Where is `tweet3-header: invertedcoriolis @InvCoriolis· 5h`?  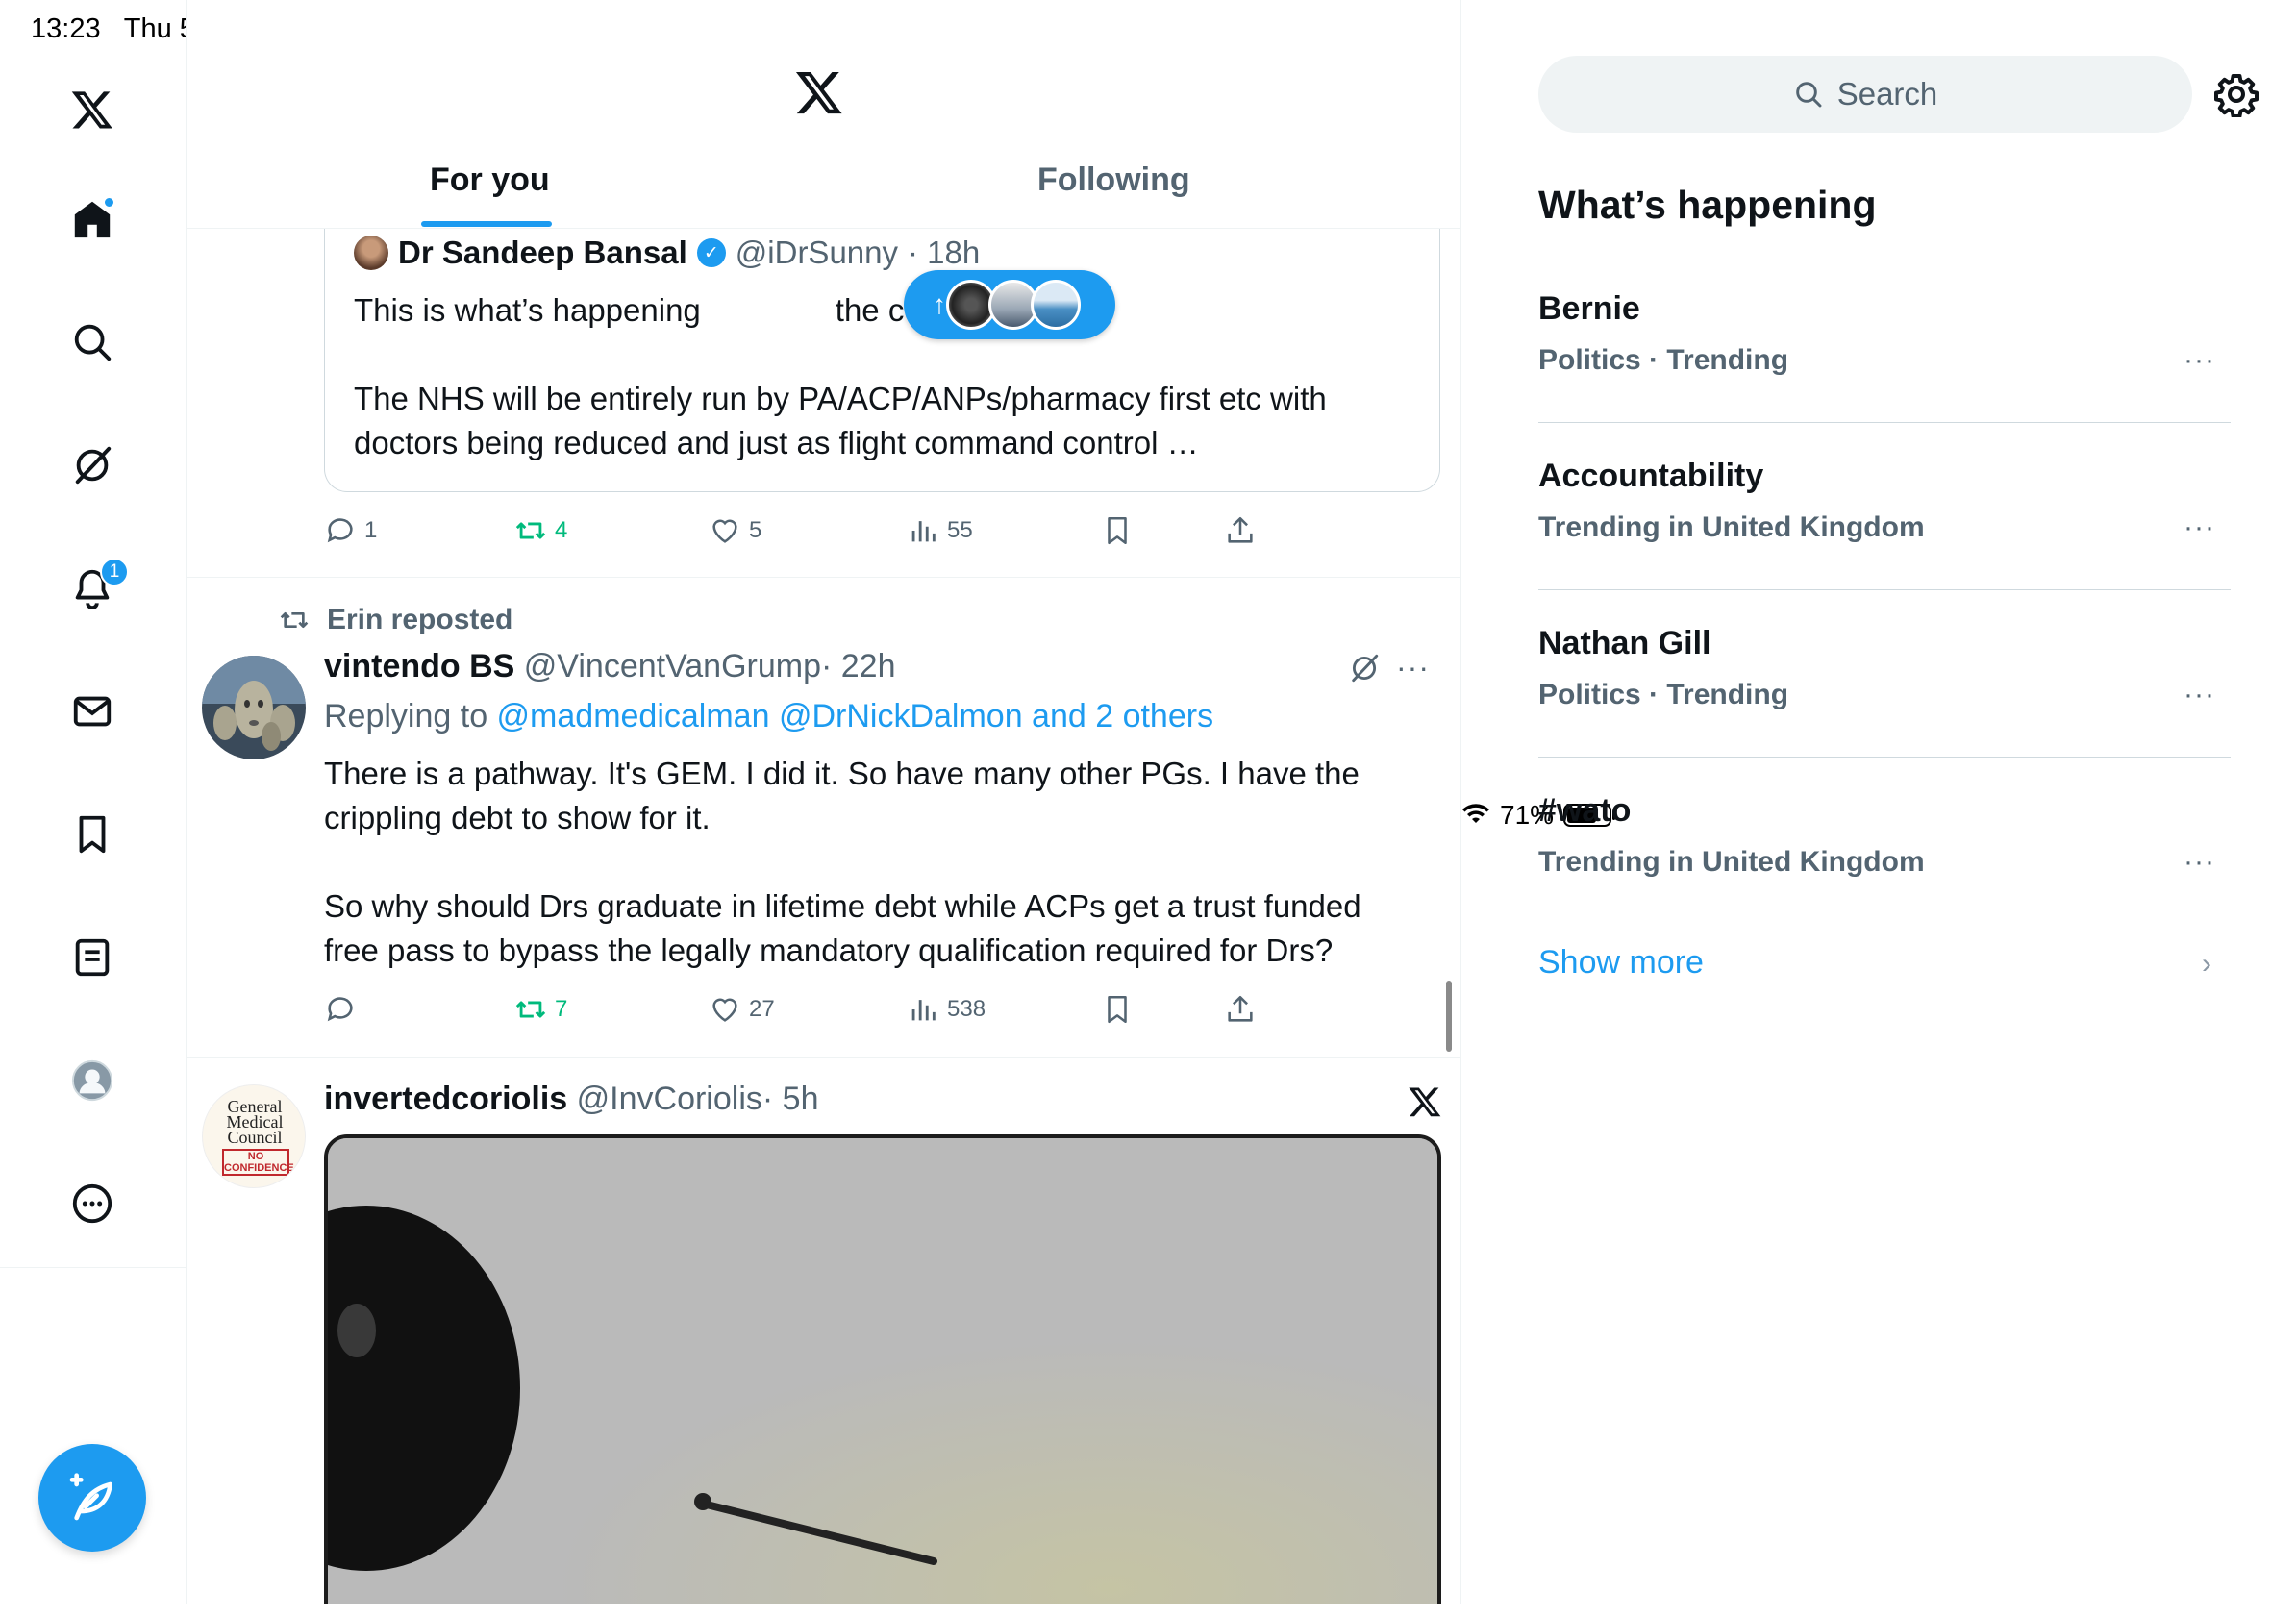
tweet3-header: invertedcoriolis @InvCoriolis· 5h is located at coordinates (571, 1099).